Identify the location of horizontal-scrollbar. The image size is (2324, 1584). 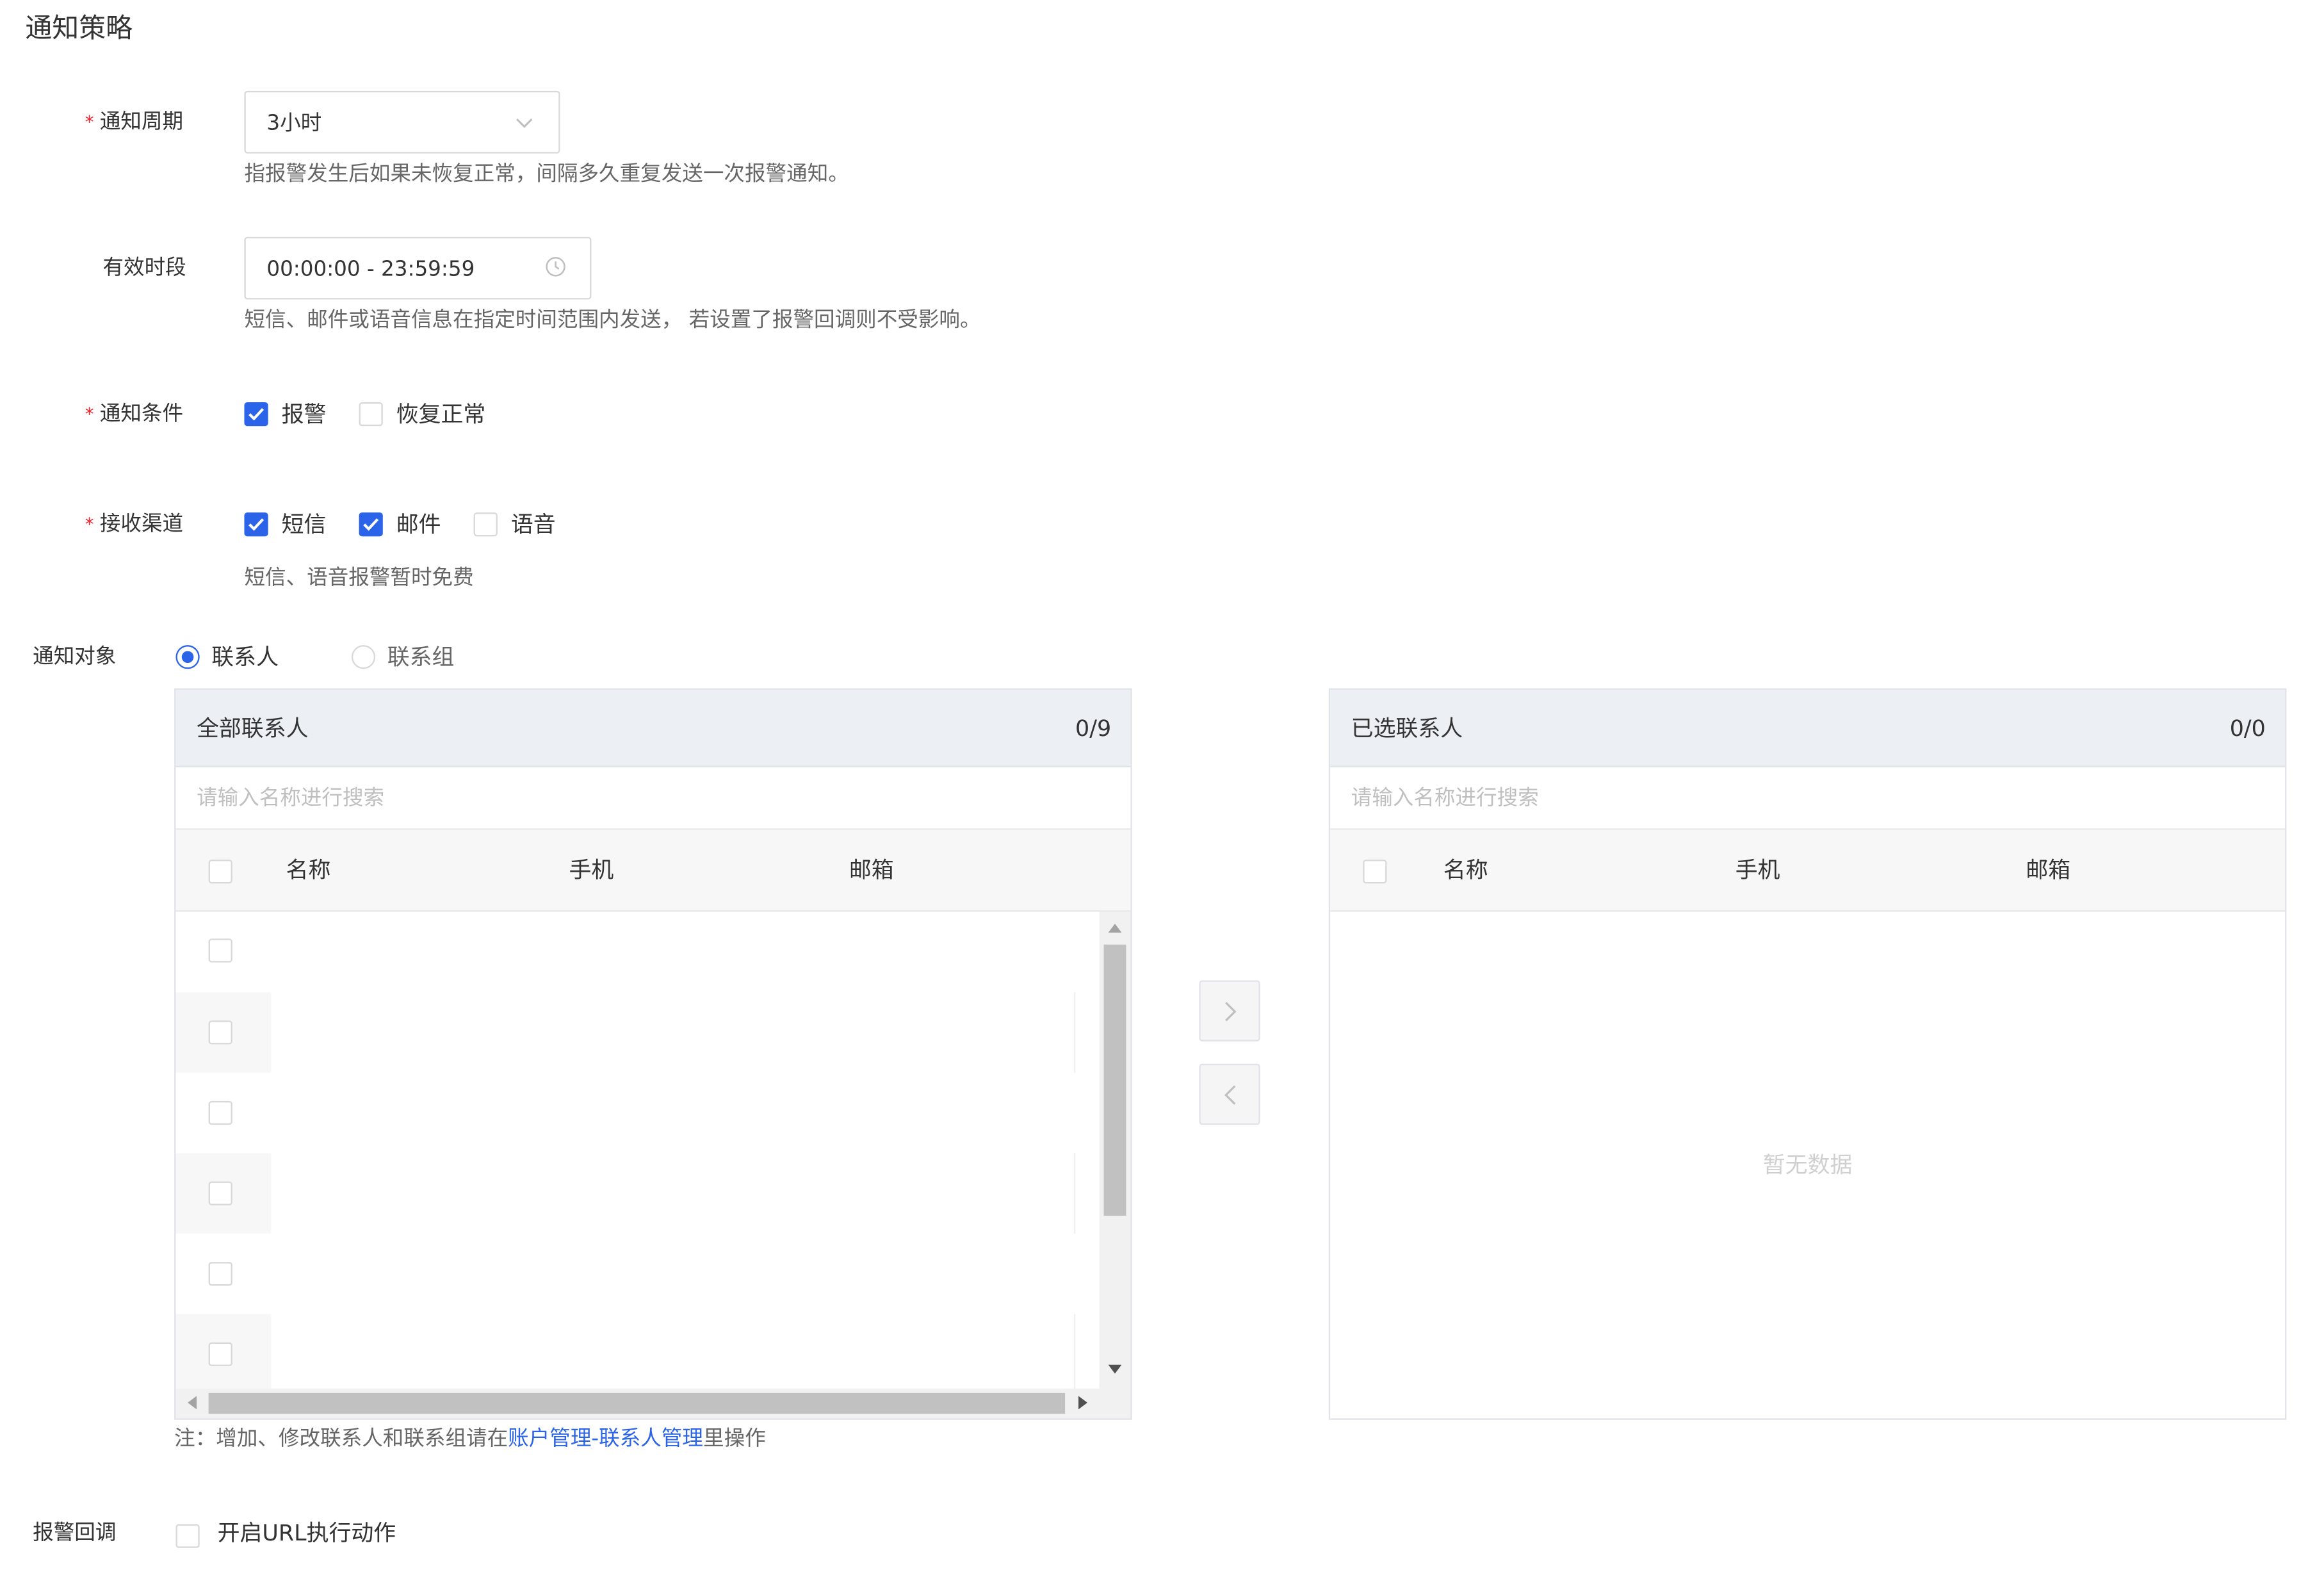
(653, 1403).